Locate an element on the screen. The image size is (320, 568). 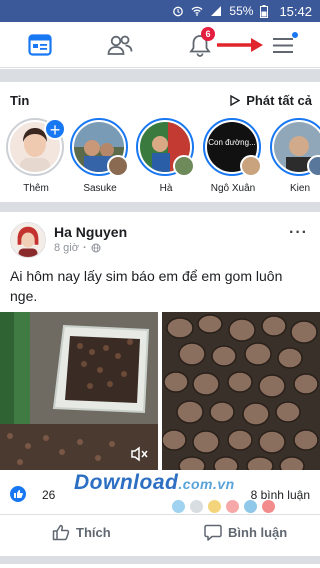
download-watermark: Download.com.vn is located at coordinates (154, 483).